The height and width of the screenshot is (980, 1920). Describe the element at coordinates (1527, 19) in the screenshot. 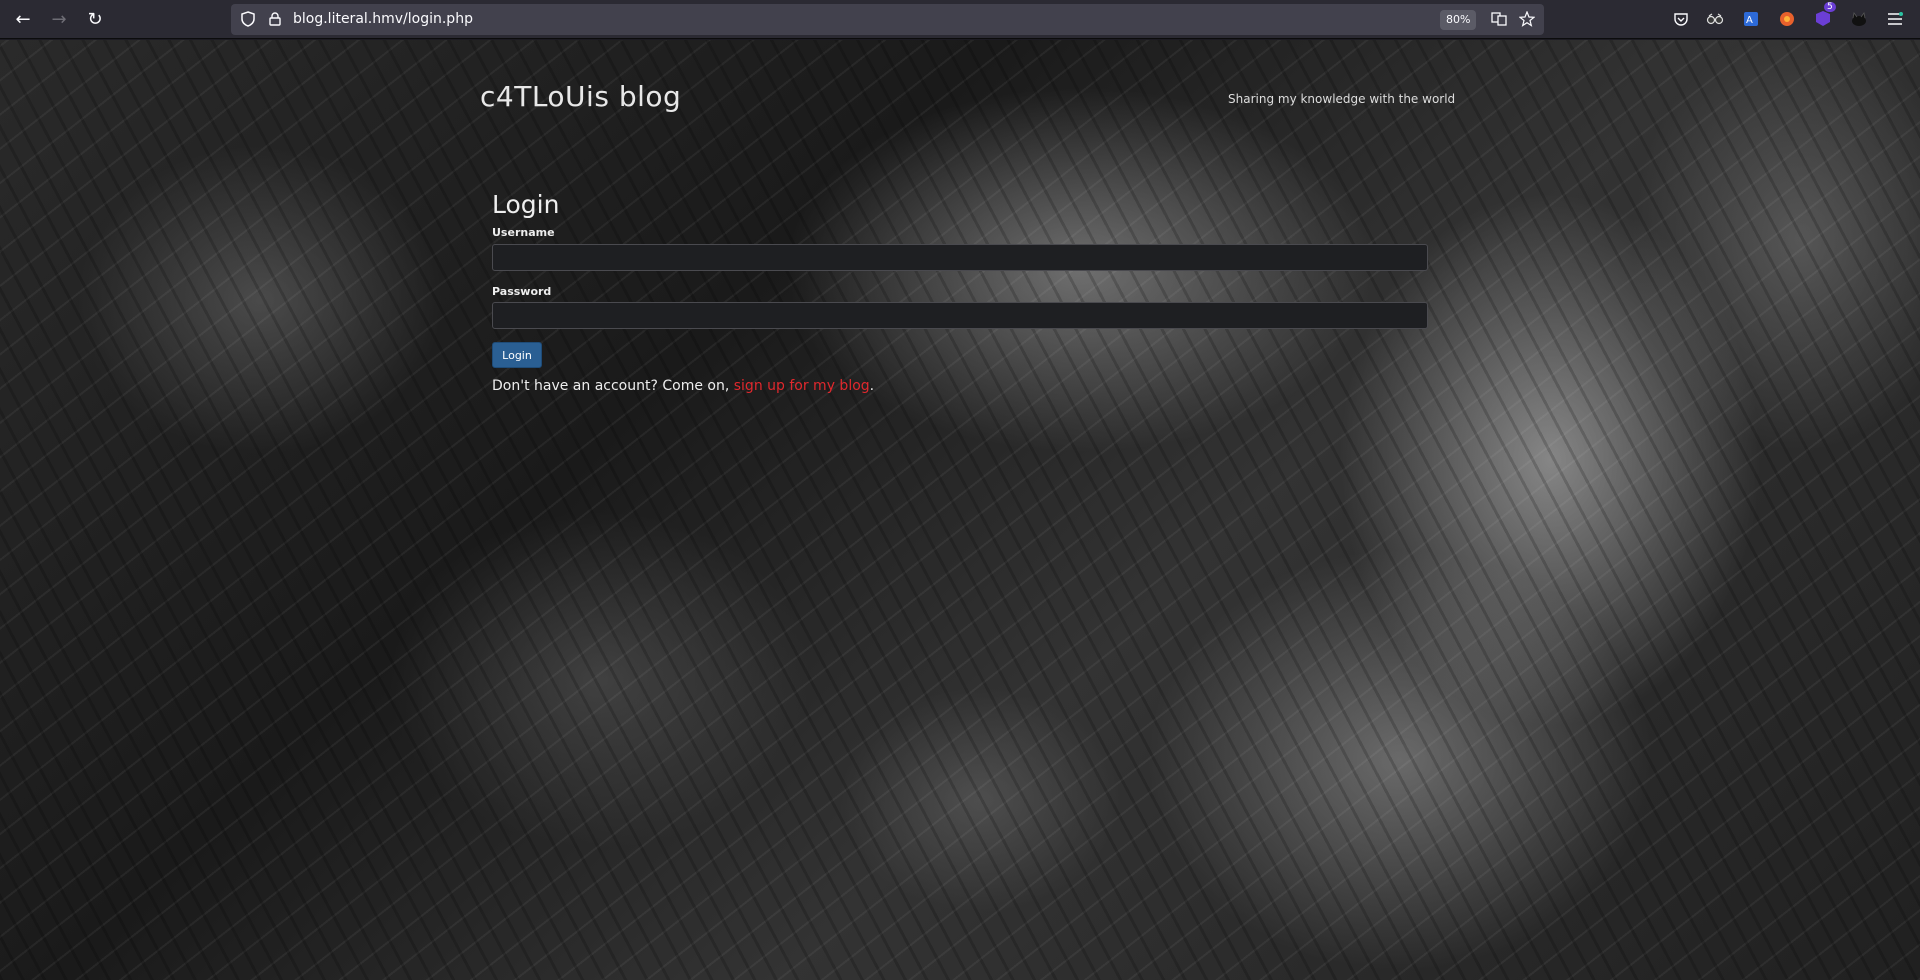

I see `bookmark-star-icon` at that location.